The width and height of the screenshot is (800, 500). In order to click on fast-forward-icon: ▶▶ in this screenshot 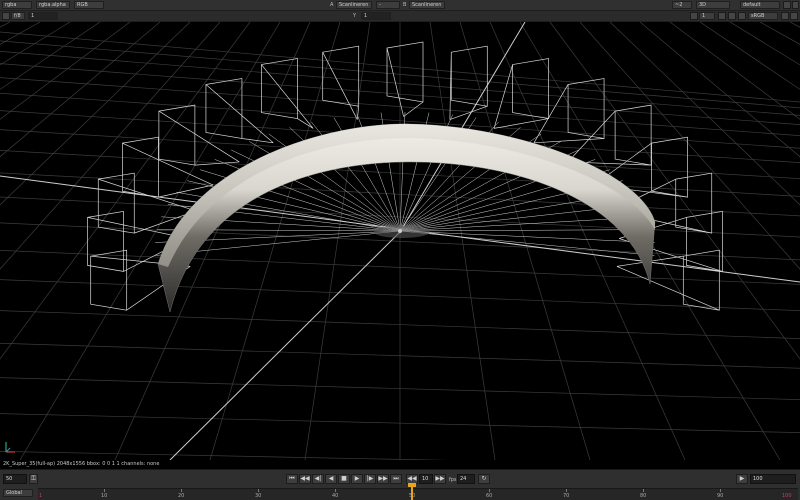, I will do `click(383, 479)`.